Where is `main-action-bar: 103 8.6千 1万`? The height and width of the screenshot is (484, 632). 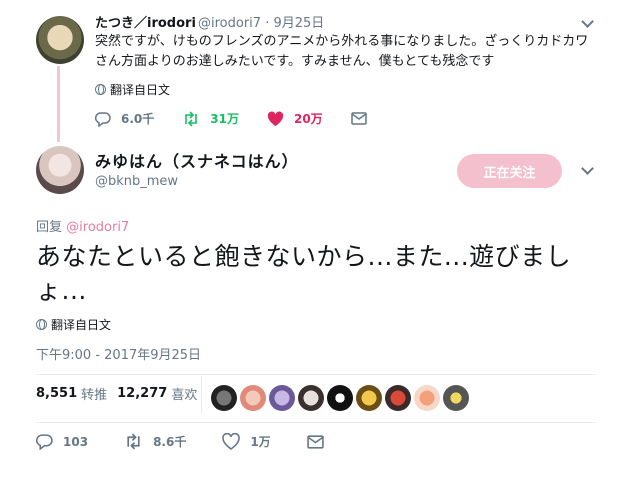
main-action-bar: 103 8.6千 1万 is located at coordinates (198, 441).